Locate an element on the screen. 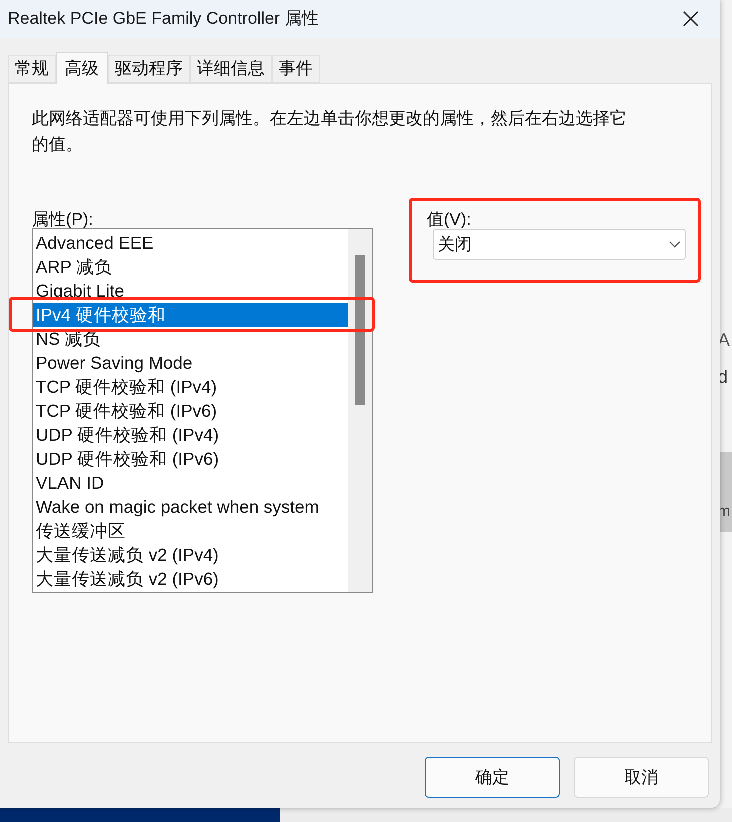 This screenshot has width=732, height=822. property-item: Advanced EEE is located at coordinates (190, 243).